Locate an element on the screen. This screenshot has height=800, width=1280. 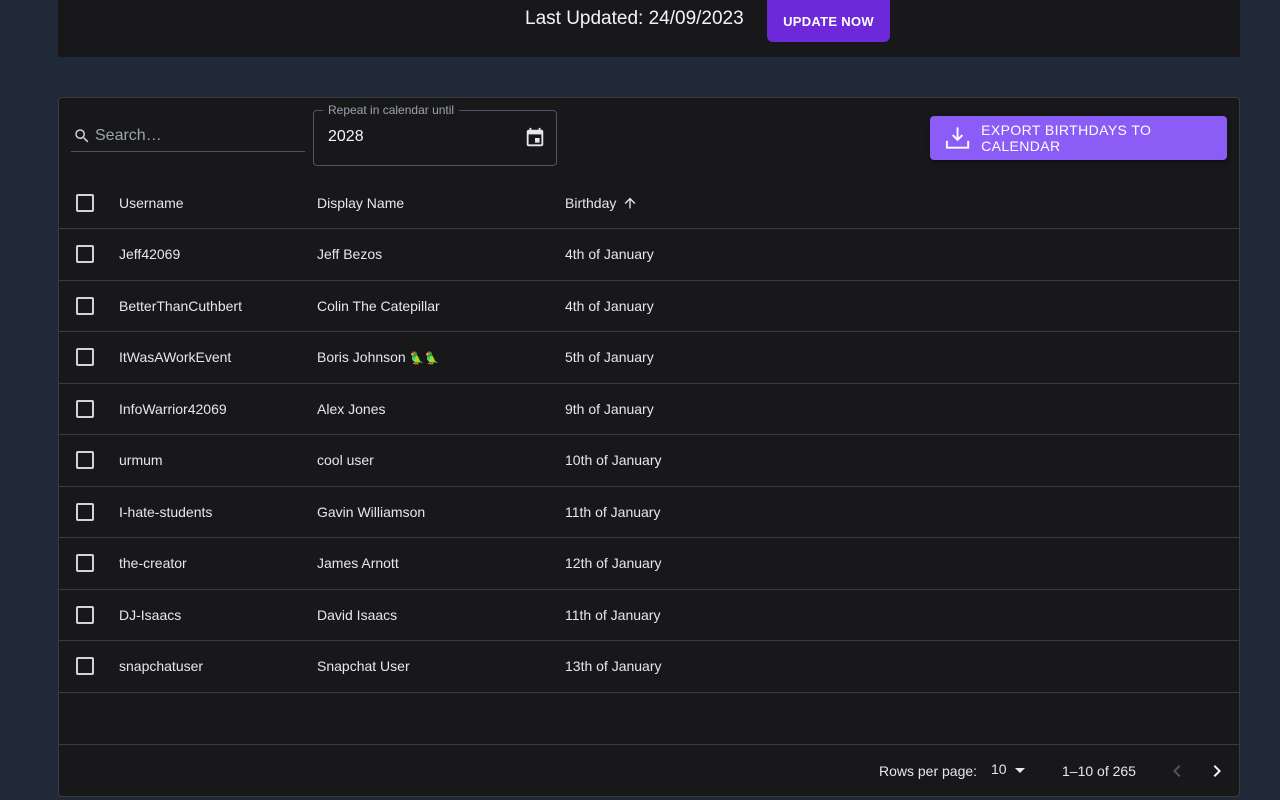
calendar-icon is located at coordinates (535, 138).